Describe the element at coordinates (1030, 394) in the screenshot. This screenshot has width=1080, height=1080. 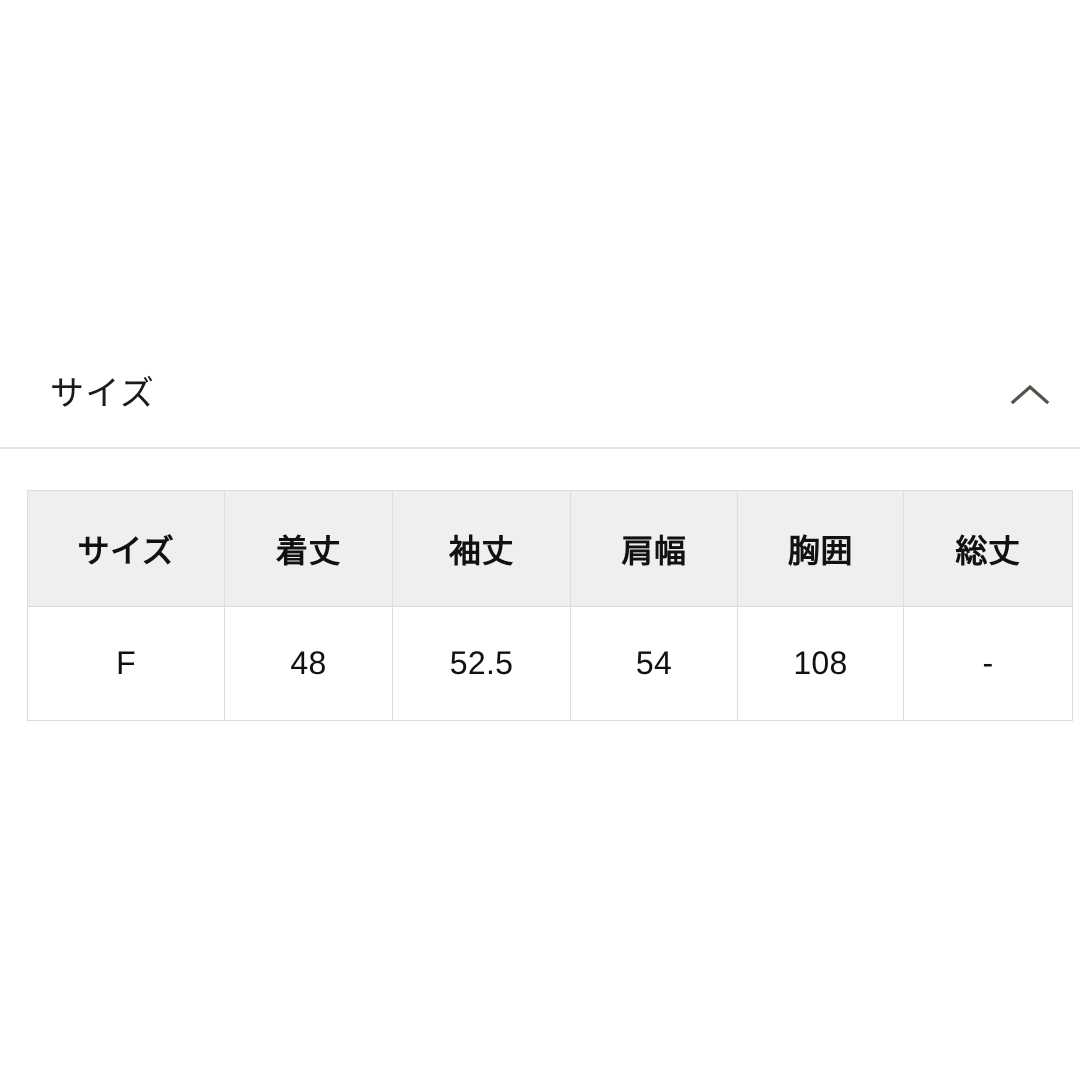
I see `chevron-up-icon` at that location.